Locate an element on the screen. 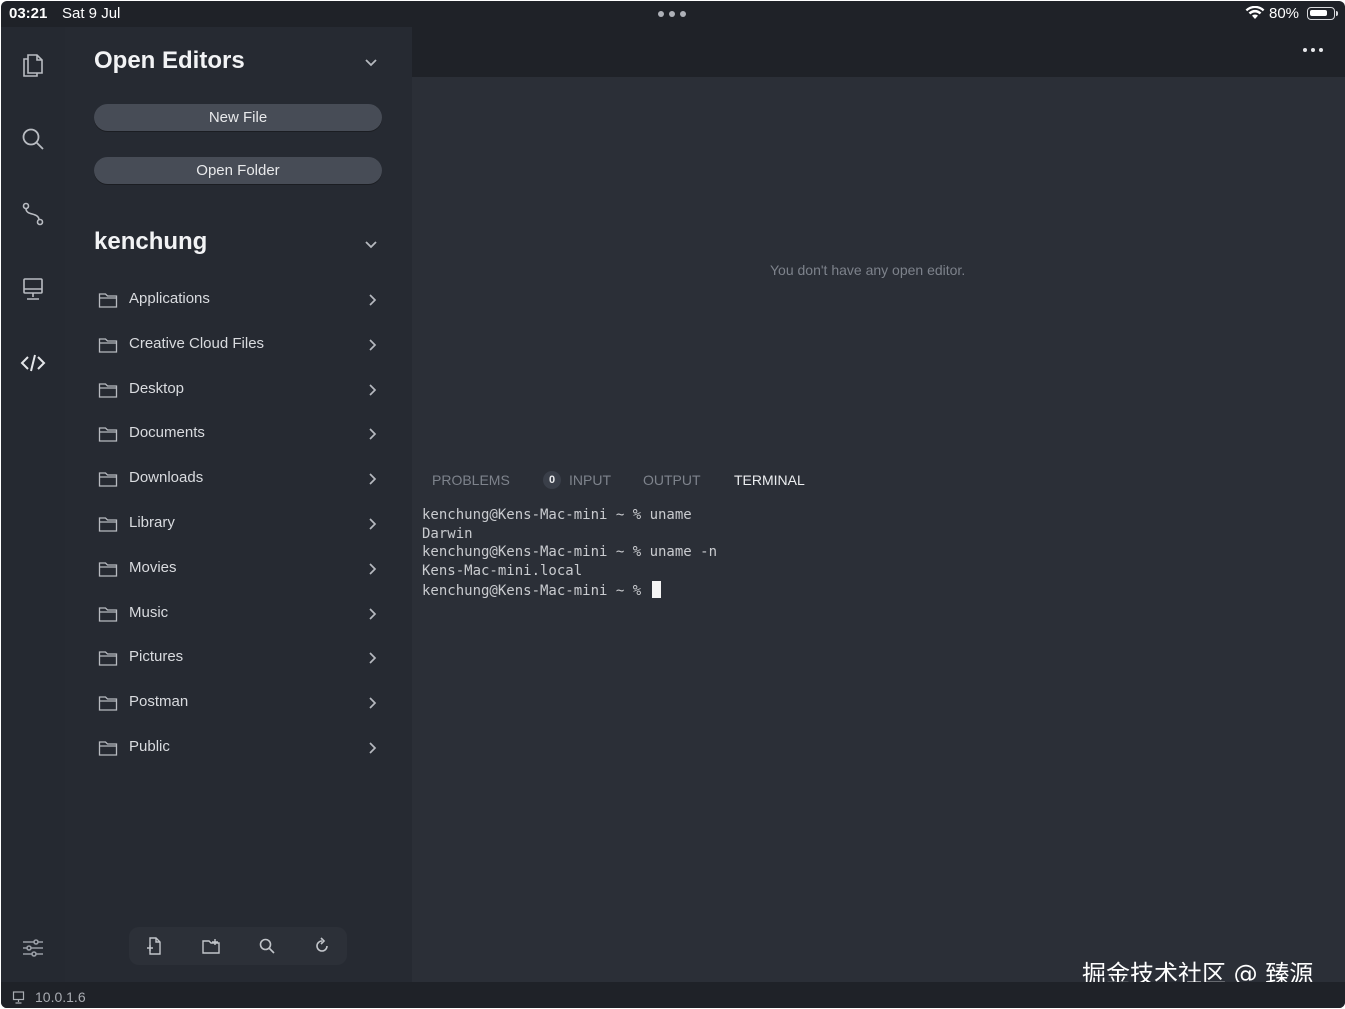  tree-folder-label: Postman is located at coordinates (159, 702).